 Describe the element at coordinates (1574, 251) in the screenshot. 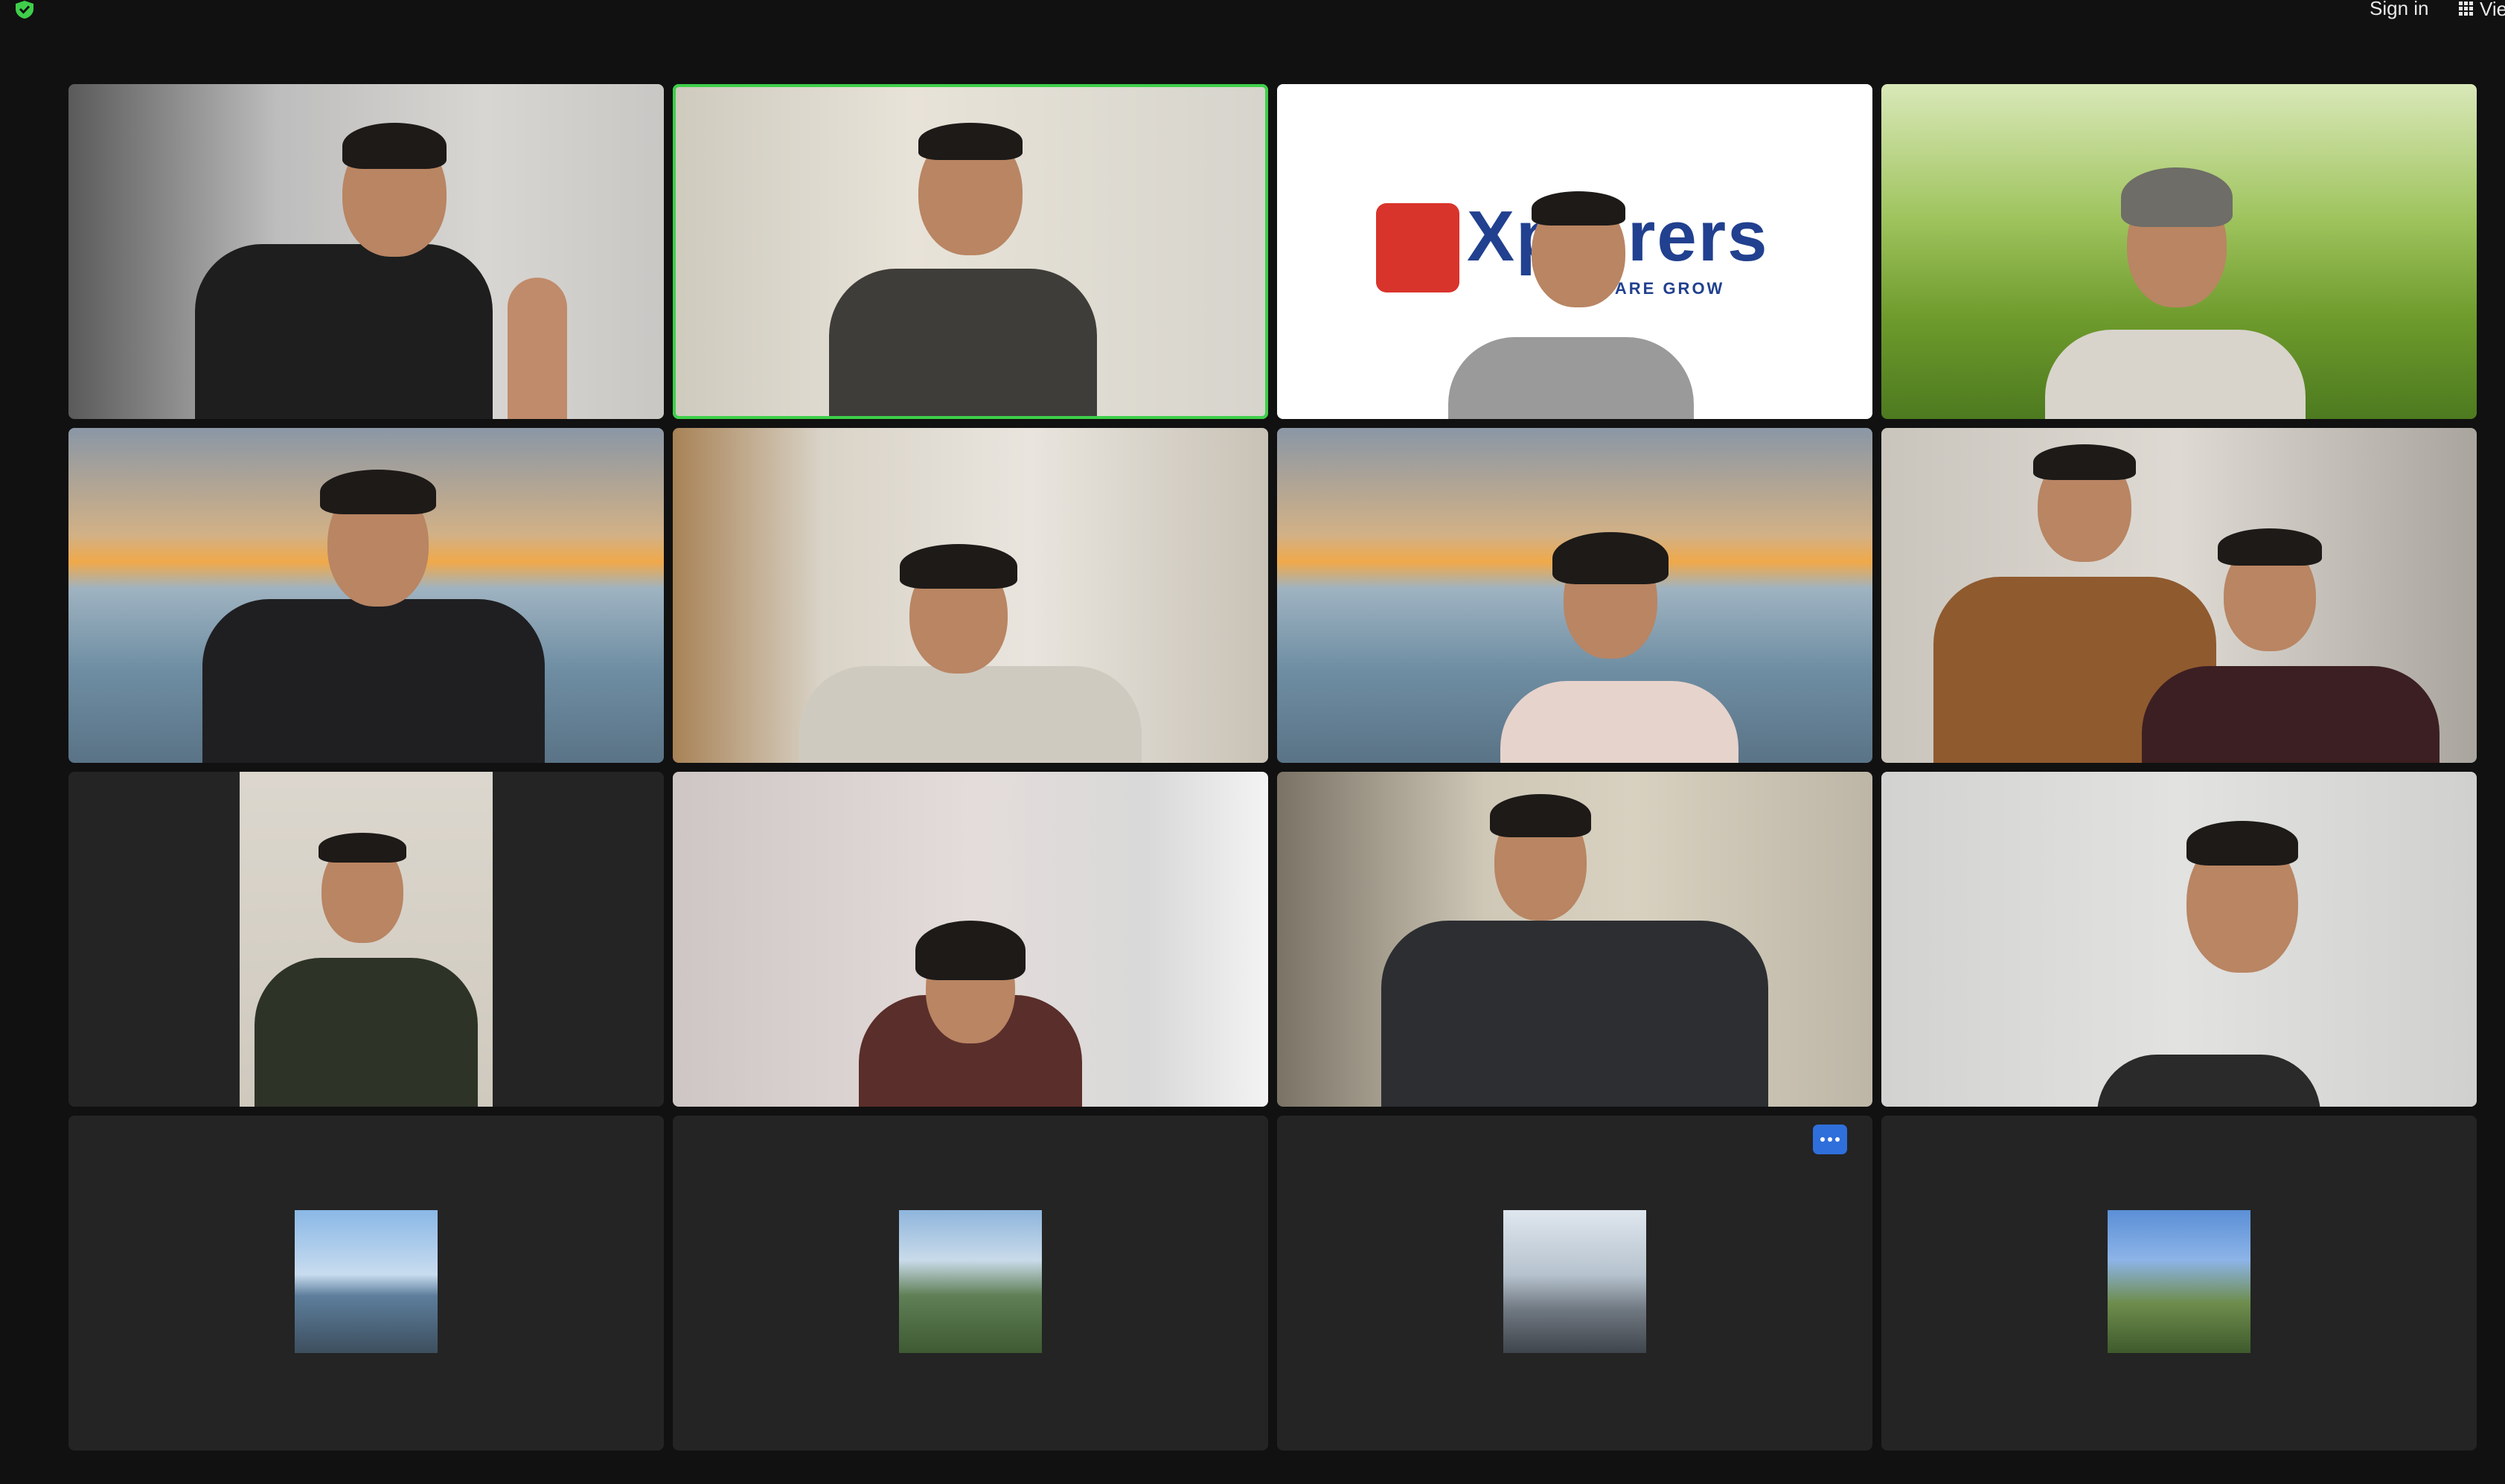

I see `participant-video-3: Xplorers HARE GROW` at that location.